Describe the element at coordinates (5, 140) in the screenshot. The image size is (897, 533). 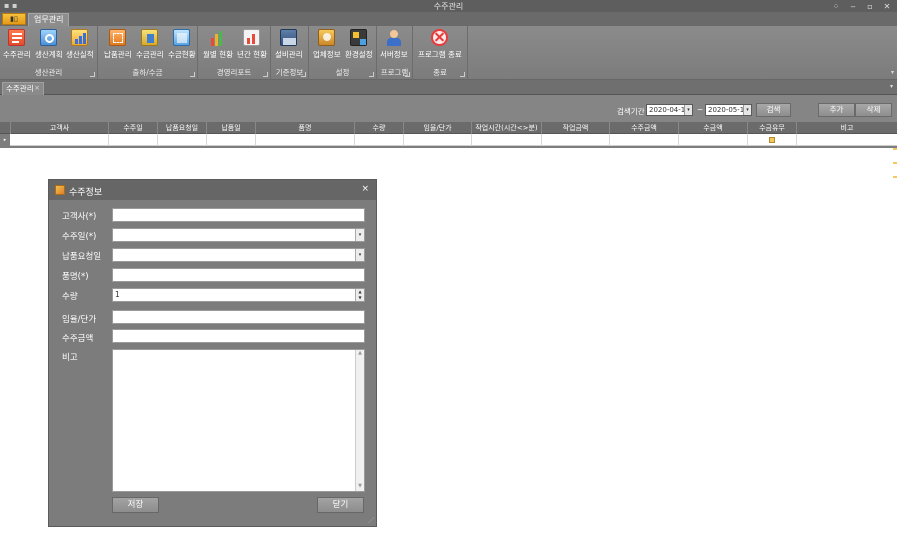
I see `row-indicator-icon: ▸` at that location.